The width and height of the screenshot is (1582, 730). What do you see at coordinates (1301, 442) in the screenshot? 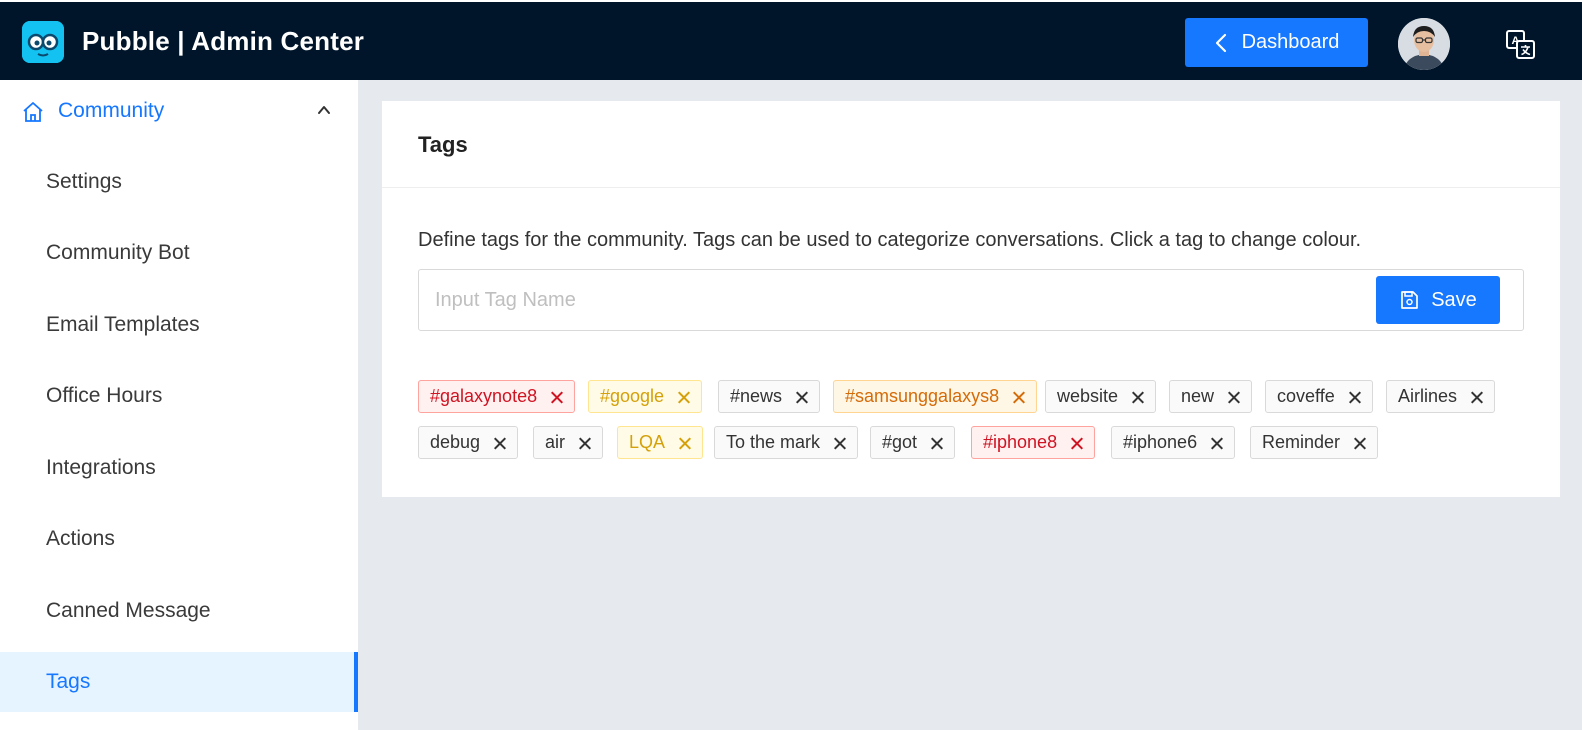
I see `tag-label: Reminder` at bounding box center [1301, 442].